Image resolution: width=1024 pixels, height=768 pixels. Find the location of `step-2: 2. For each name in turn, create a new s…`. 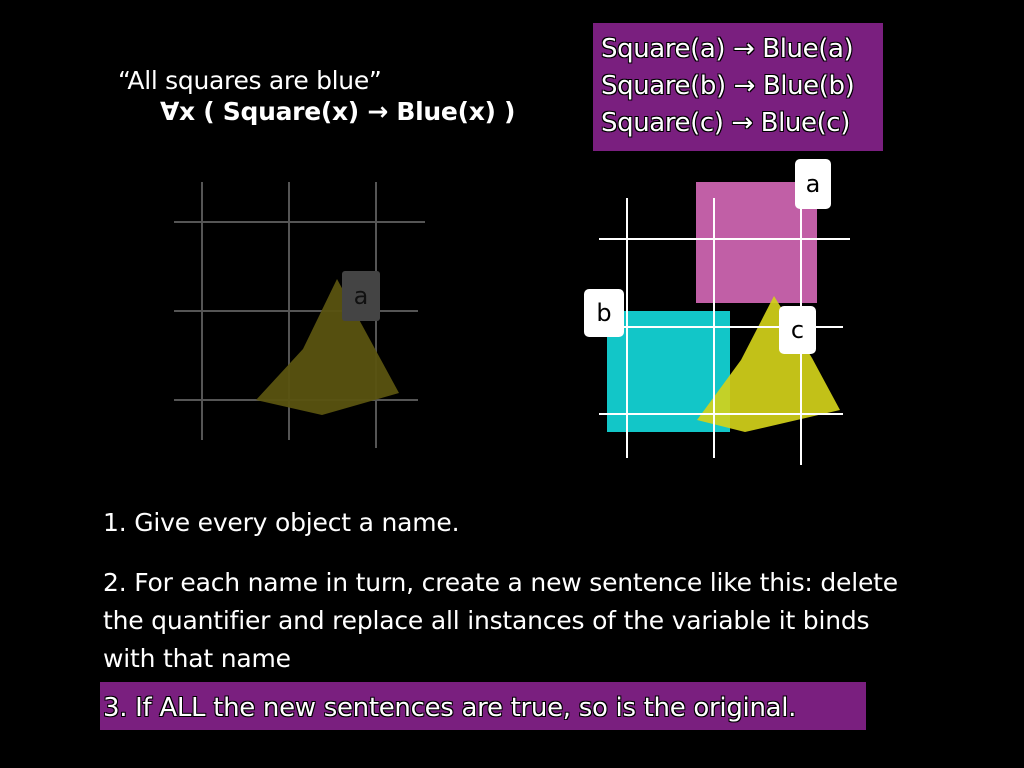

step-2: 2. For each name in turn, create a new s… is located at coordinates (500, 620).